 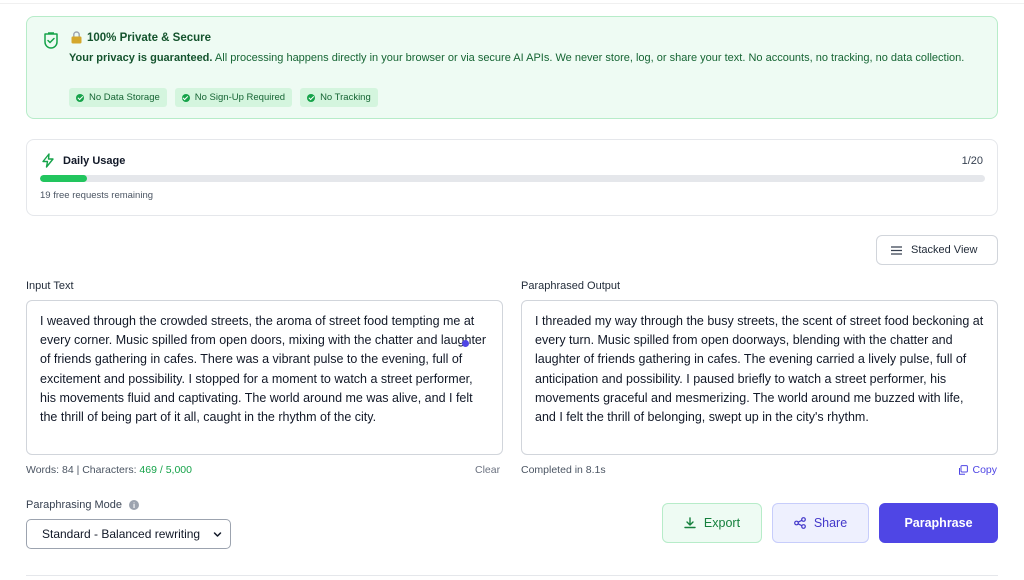 What do you see at coordinates (51, 40) in the screenshot?
I see `shield-check-icon` at bounding box center [51, 40].